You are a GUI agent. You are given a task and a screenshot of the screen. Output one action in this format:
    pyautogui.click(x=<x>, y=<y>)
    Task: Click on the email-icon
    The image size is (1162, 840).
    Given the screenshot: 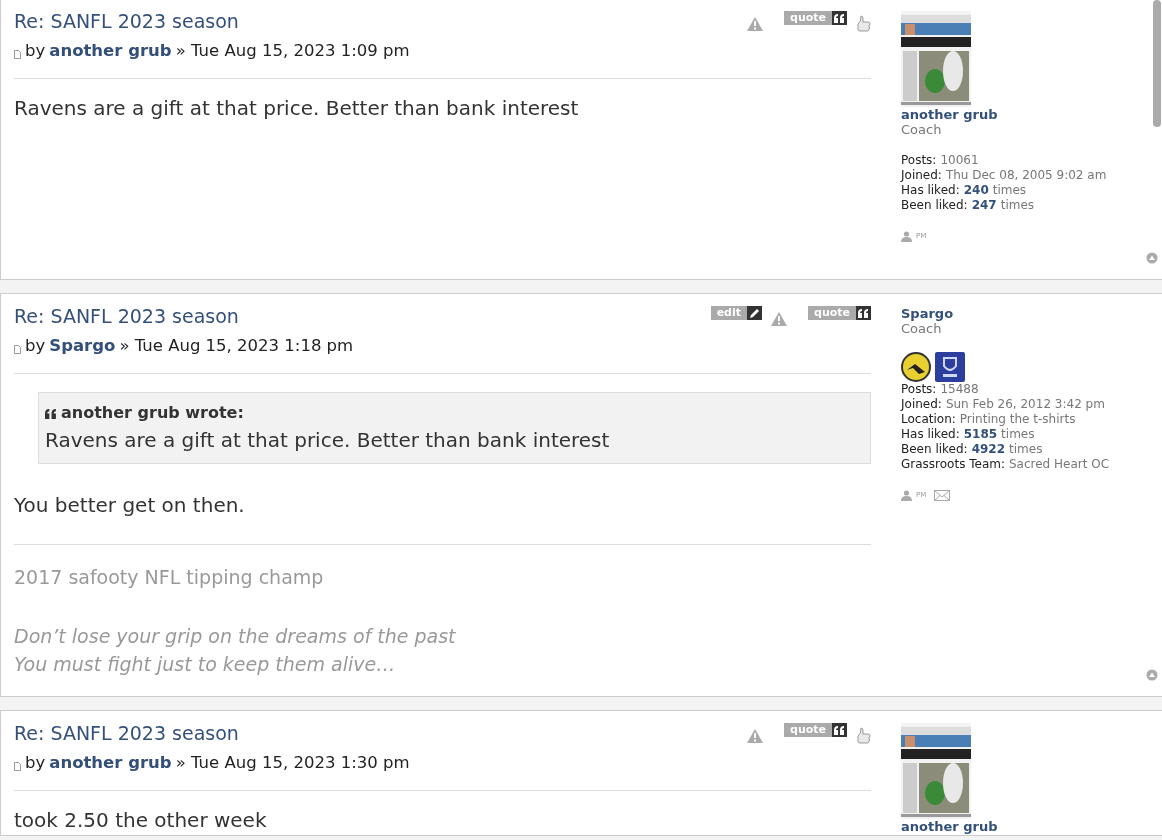 What is the action you would take?
    pyautogui.click(x=942, y=495)
    